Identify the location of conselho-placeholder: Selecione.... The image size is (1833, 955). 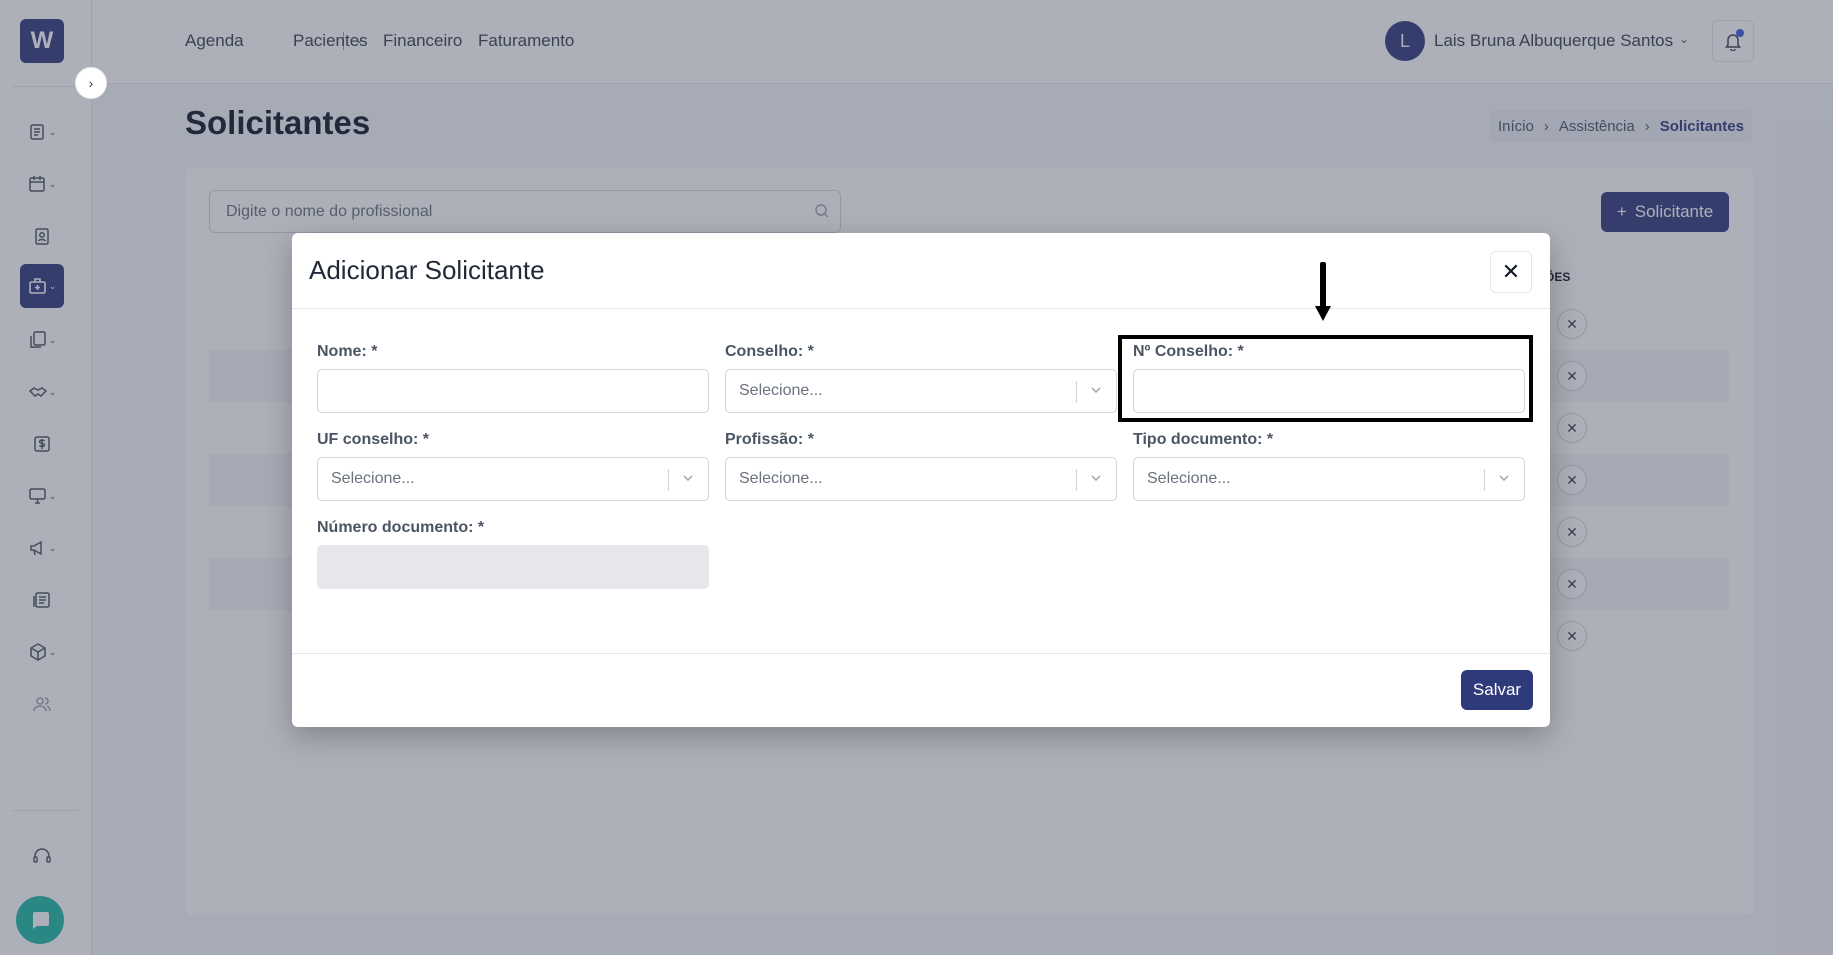
(781, 390).